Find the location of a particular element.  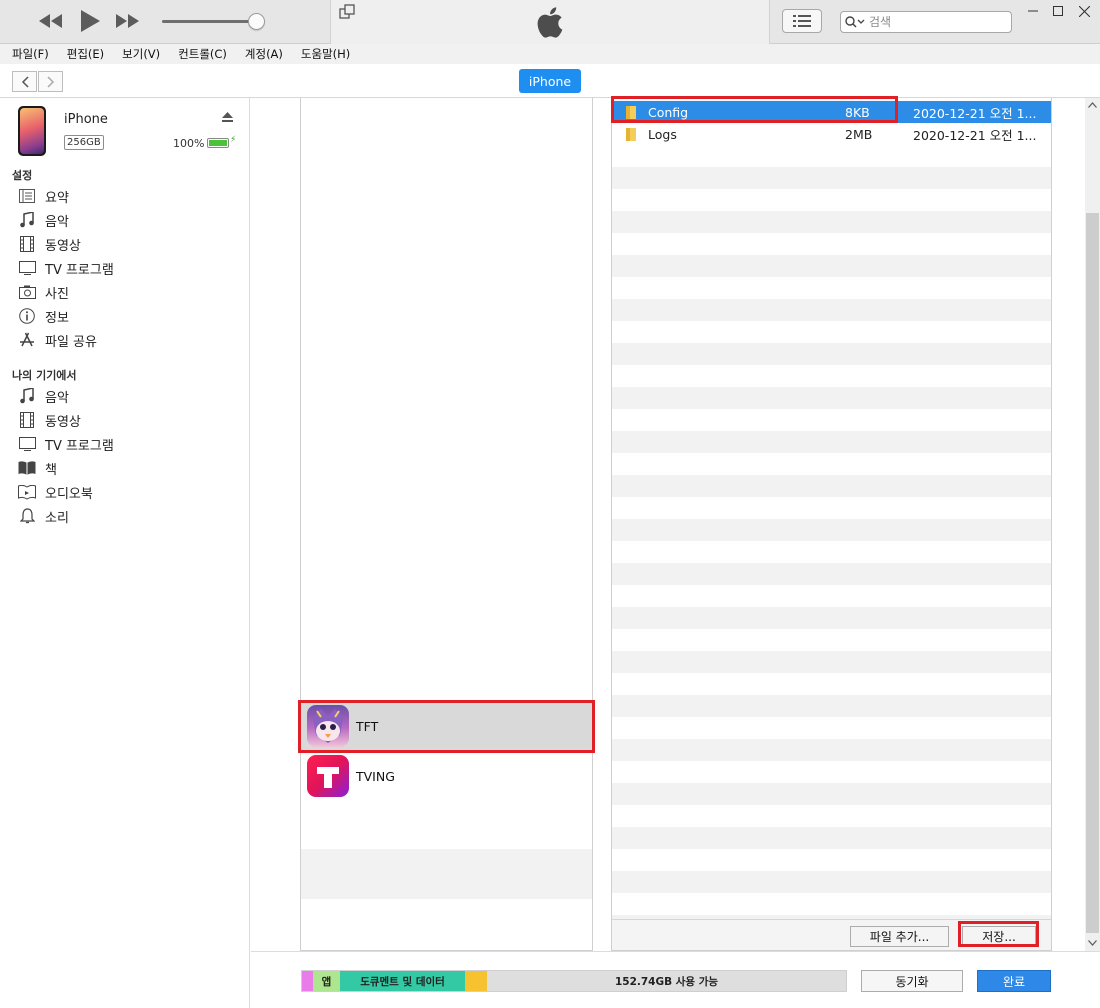

scrollbar-thumb is located at coordinates (1092, 573).